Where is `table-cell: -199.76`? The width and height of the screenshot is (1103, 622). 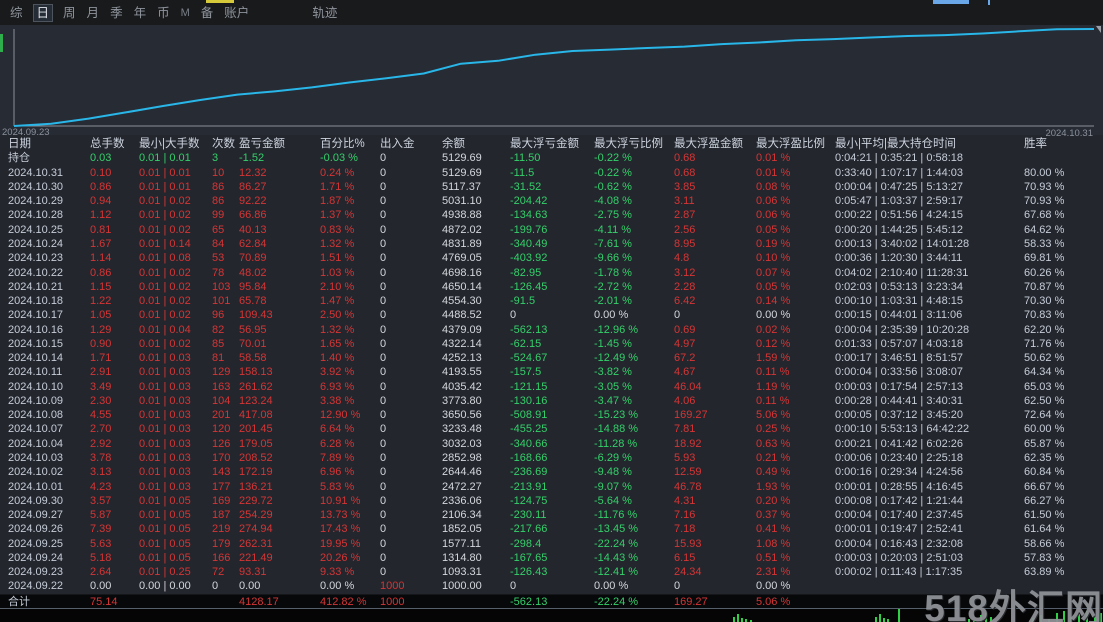 table-cell: -199.76 is located at coordinates (529, 229).